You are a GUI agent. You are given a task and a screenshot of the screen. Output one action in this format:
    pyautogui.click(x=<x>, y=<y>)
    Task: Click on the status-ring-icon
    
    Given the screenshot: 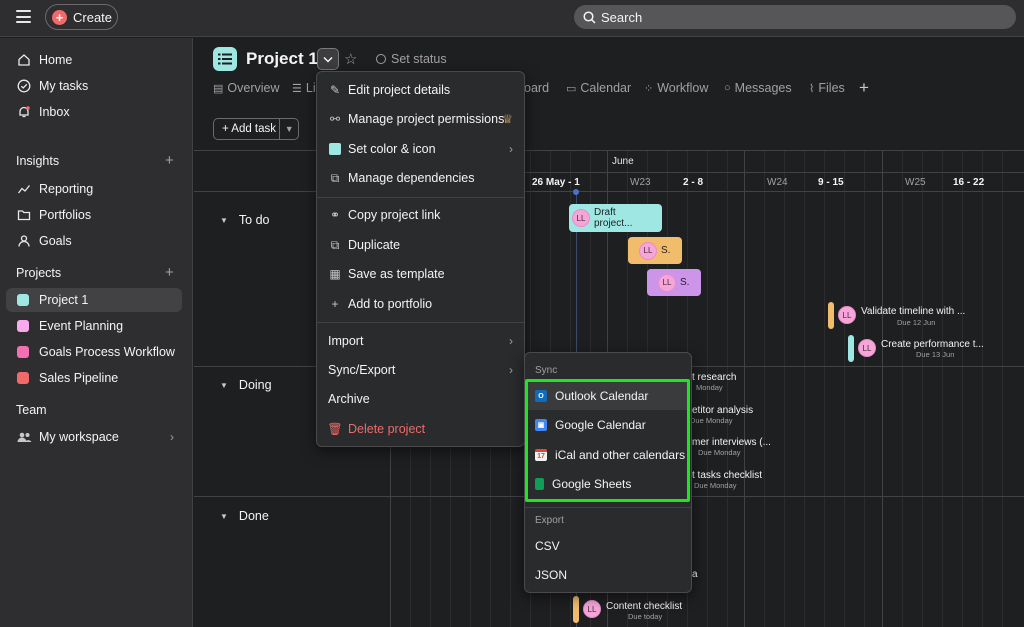 What is the action you would take?
    pyautogui.click(x=381, y=59)
    